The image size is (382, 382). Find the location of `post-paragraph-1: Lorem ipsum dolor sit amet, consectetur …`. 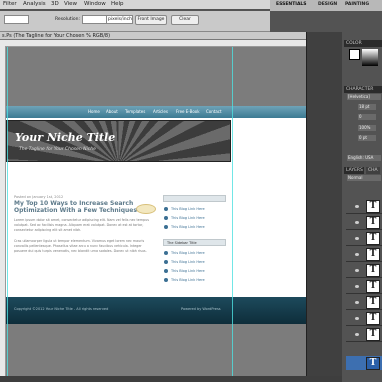

post-paragraph-1: Lorem ipsum dolor sit amet, consectetur … is located at coordinates (81, 225).